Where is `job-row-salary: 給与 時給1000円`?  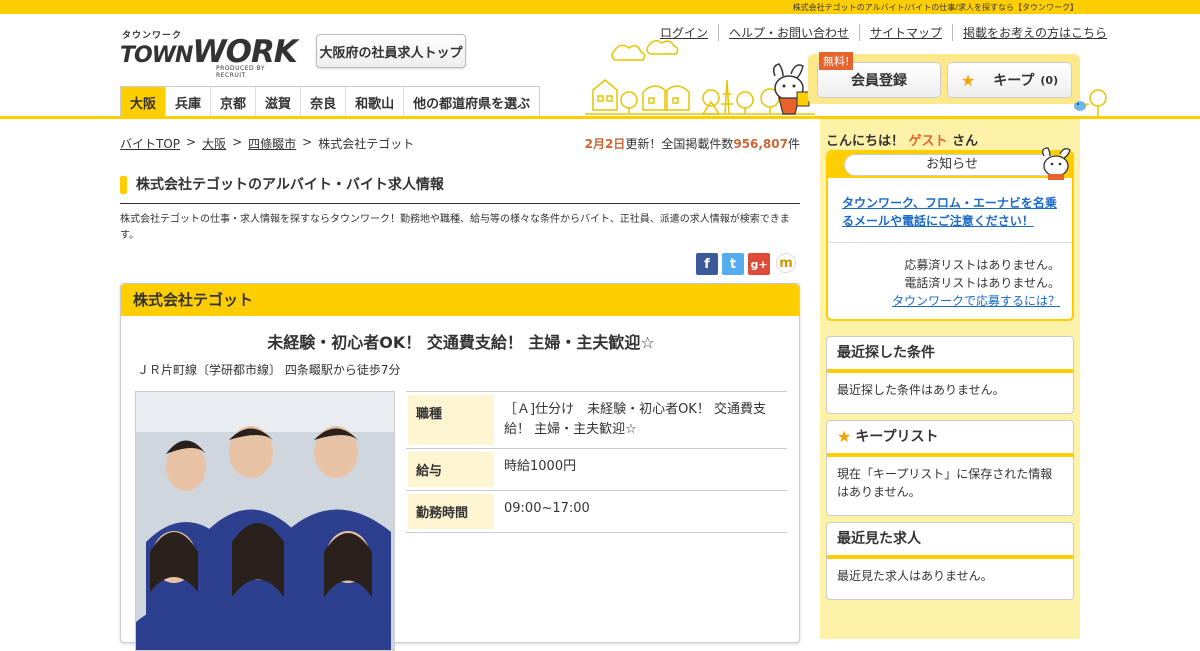
job-row-salary: 給与 時給1000円 is located at coordinates (596, 470).